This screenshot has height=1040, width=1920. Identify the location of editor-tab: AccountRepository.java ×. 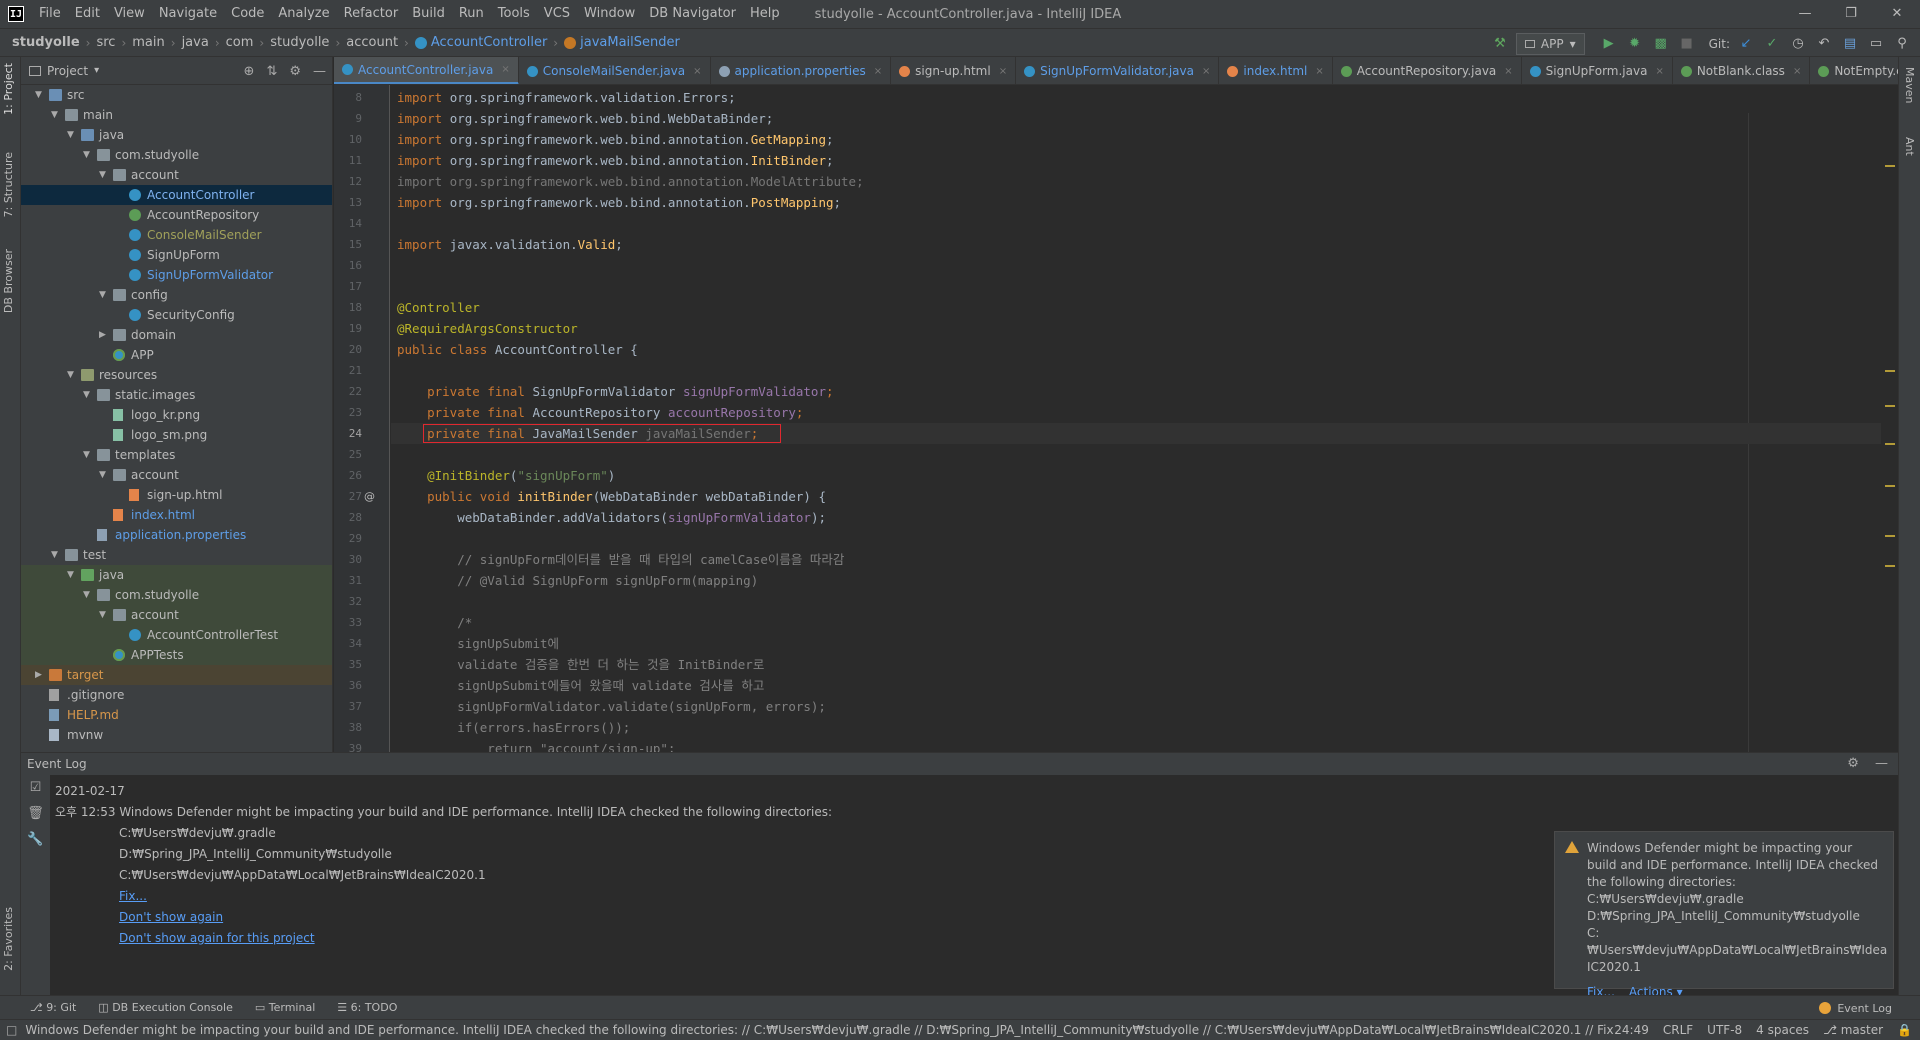
(1427, 70).